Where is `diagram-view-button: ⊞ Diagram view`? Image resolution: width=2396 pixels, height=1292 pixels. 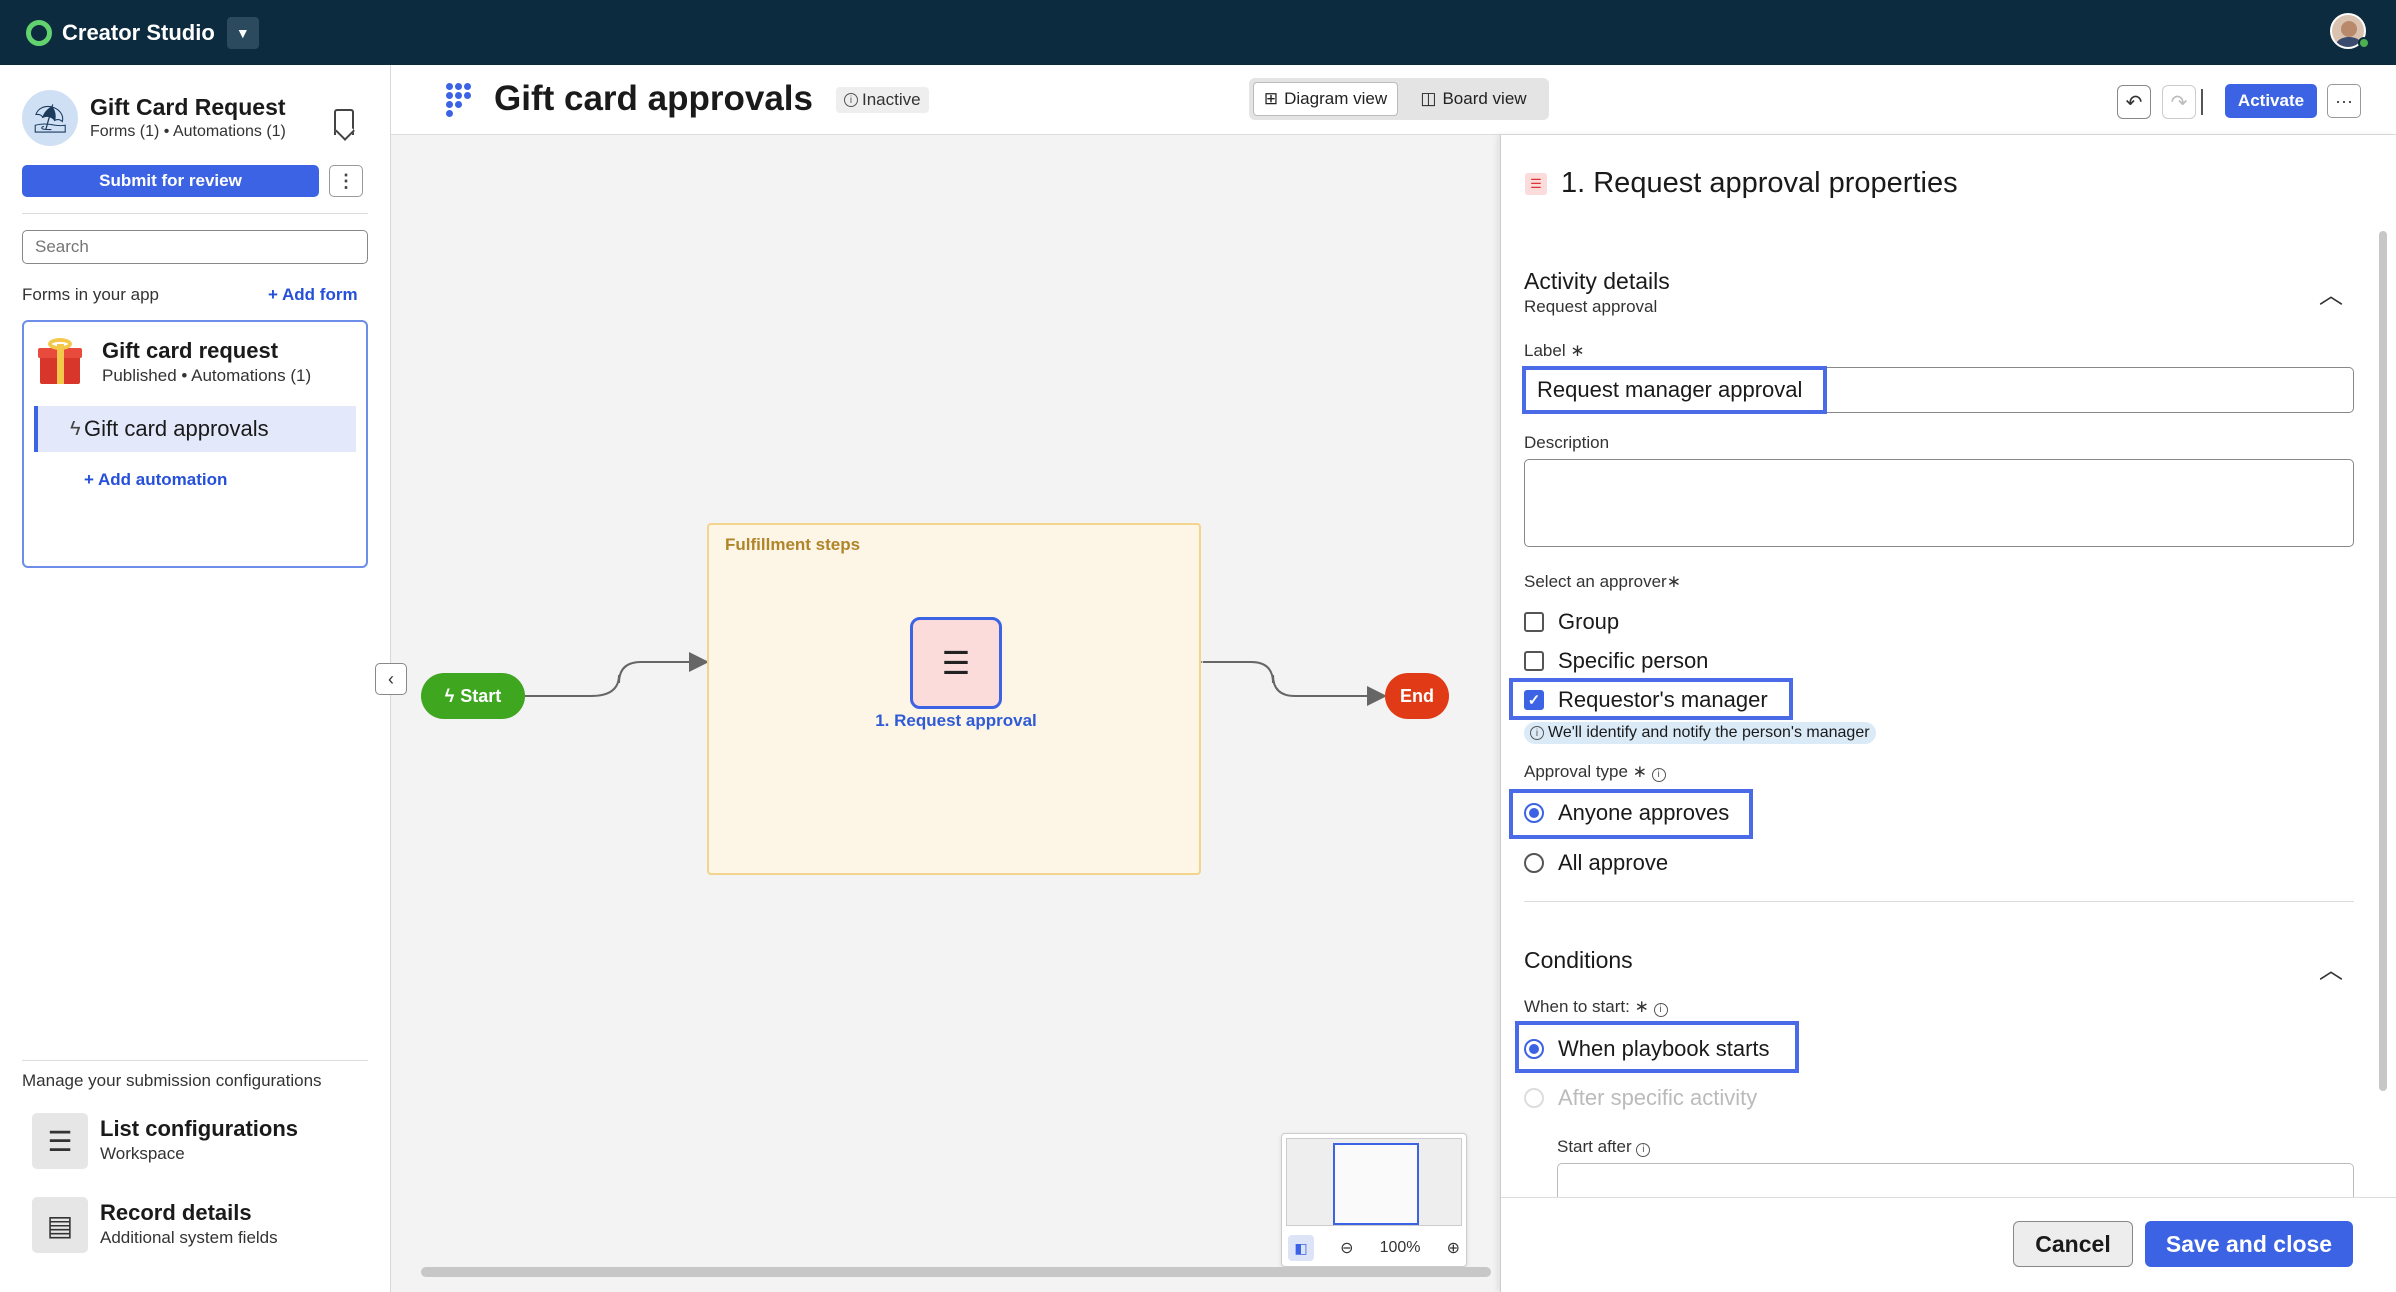 diagram-view-button: ⊞ Diagram view is located at coordinates (1325, 99).